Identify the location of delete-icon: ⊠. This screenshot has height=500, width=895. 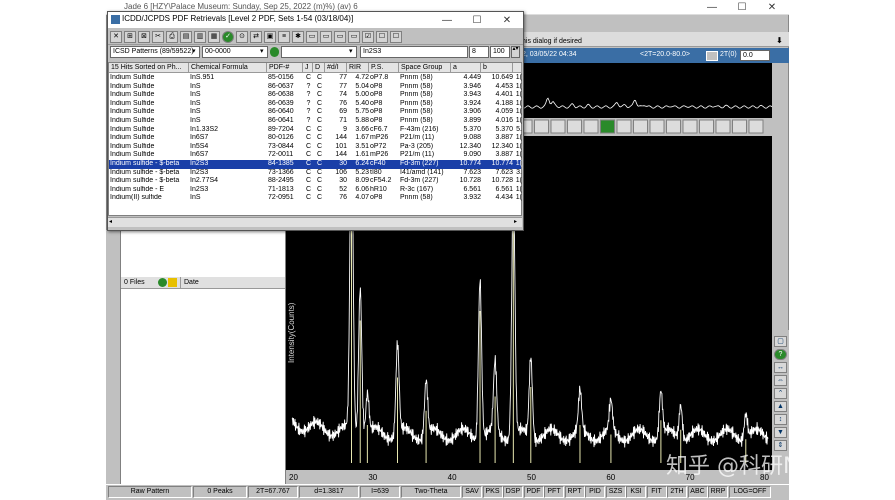
(144, 37).